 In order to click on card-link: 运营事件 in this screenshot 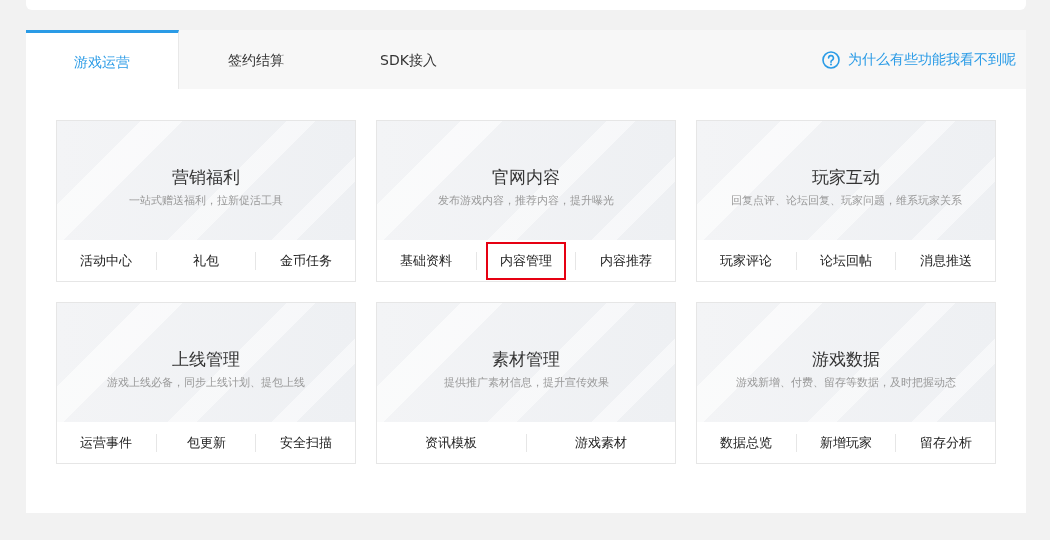, I will do `click(106, 442)`.